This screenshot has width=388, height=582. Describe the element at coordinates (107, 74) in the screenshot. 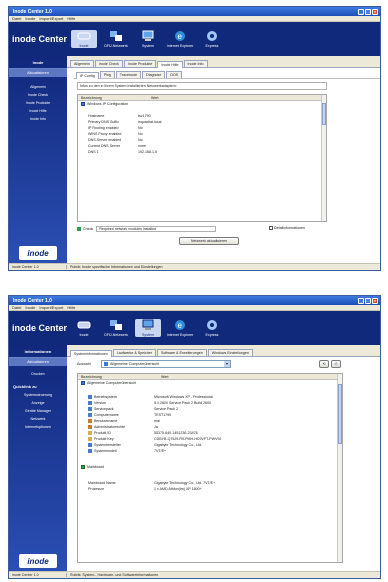

I see `subtab-ping: Ping` at that location.